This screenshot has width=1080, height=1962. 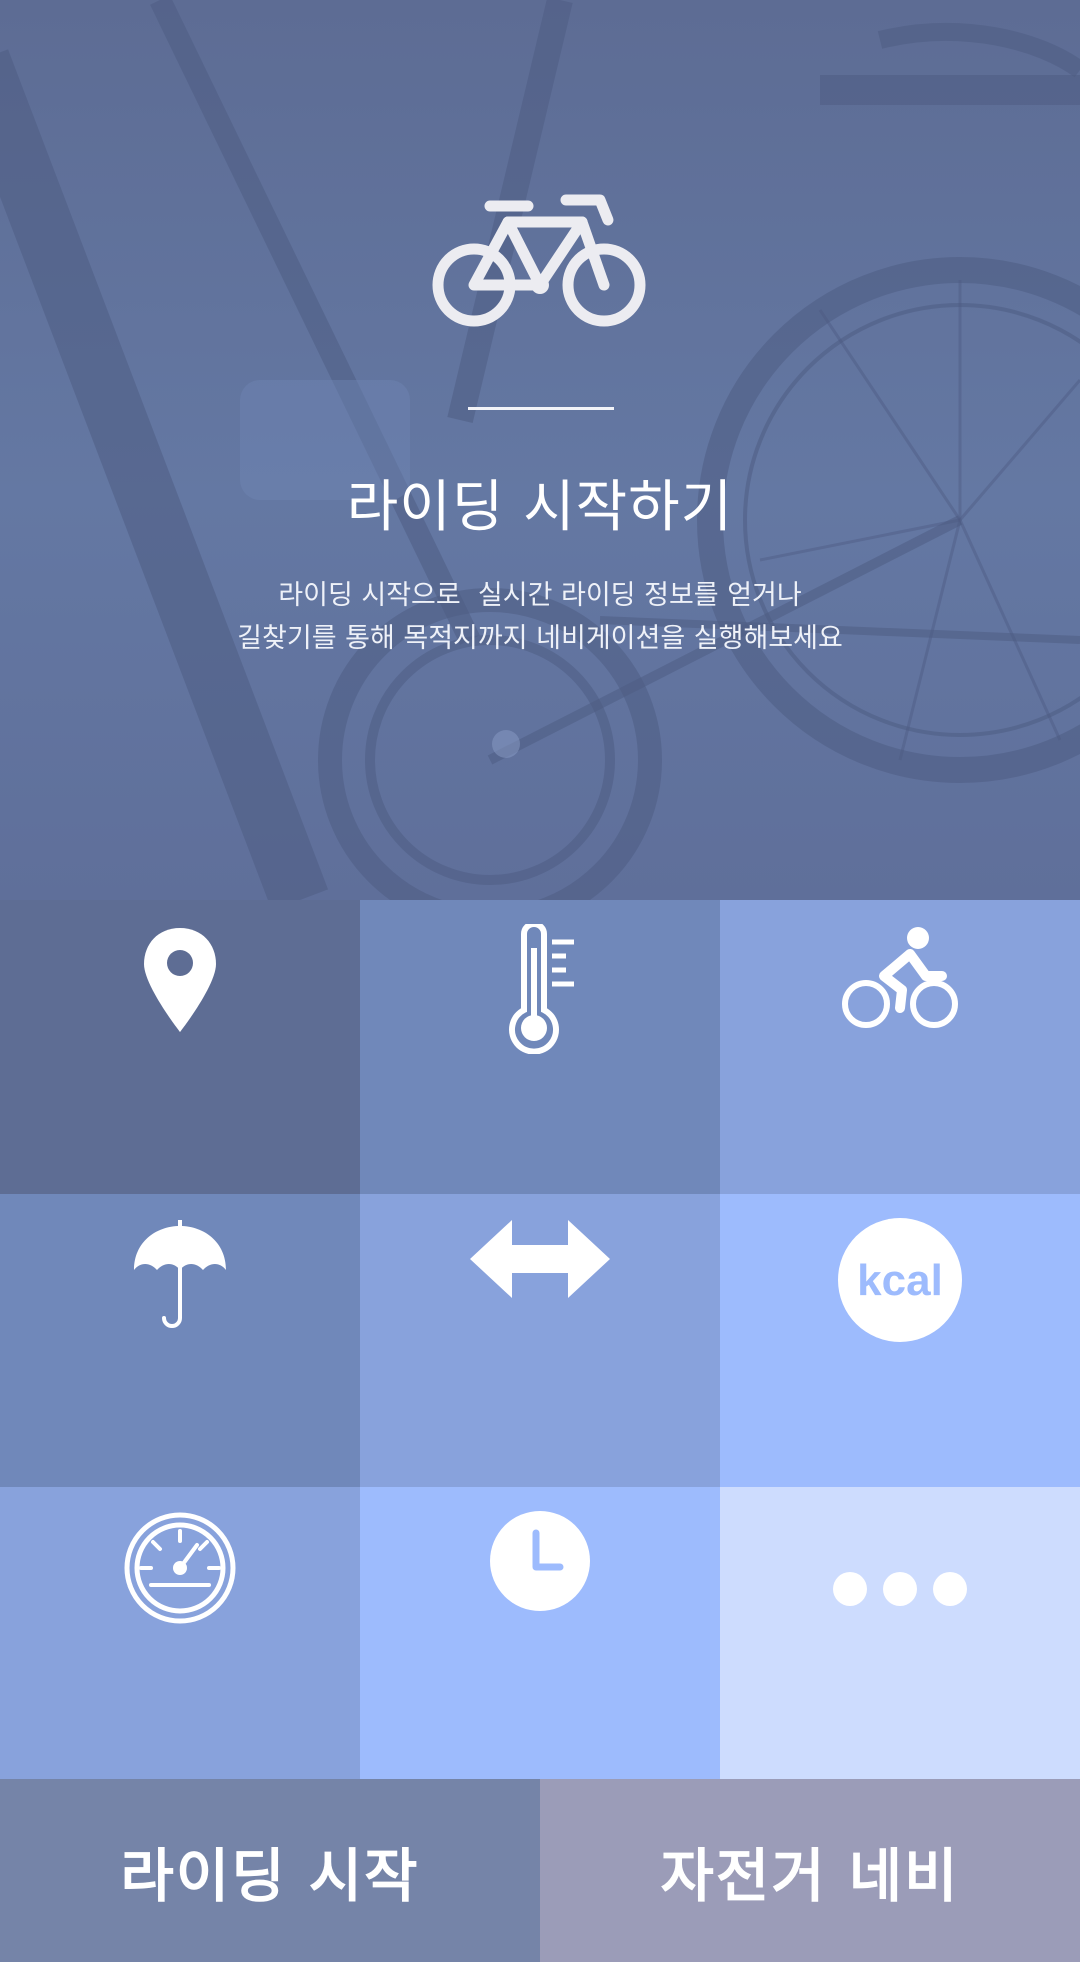 What do you see at coordinates (540, 1561) in the screenshot?
I see `clock-icon` at bounding box center [540, 1561].